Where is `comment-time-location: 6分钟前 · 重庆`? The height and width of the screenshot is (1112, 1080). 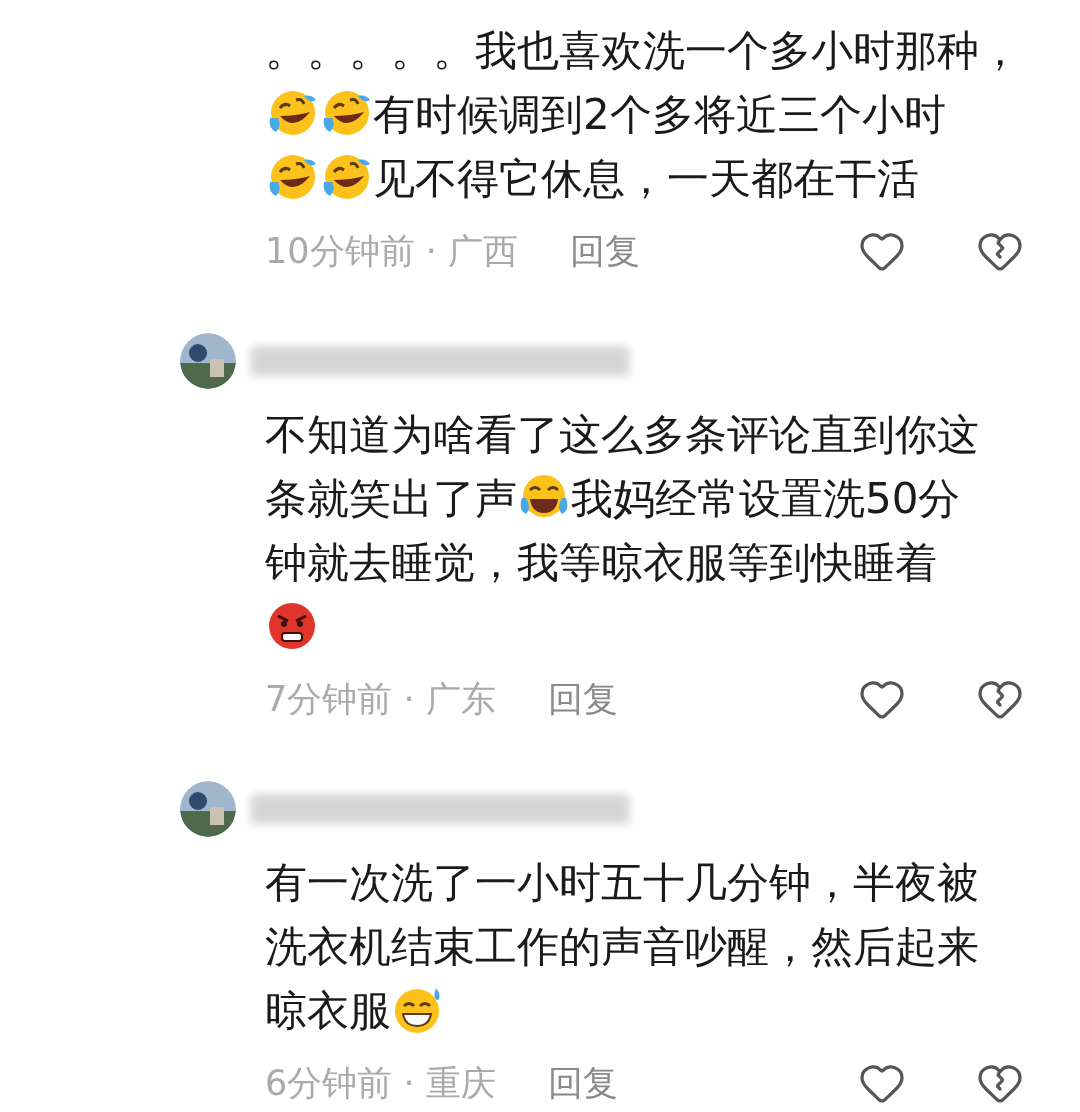
comment-time-location: 6分钟前 · 重庆 is located at coordinates (380, 1083).